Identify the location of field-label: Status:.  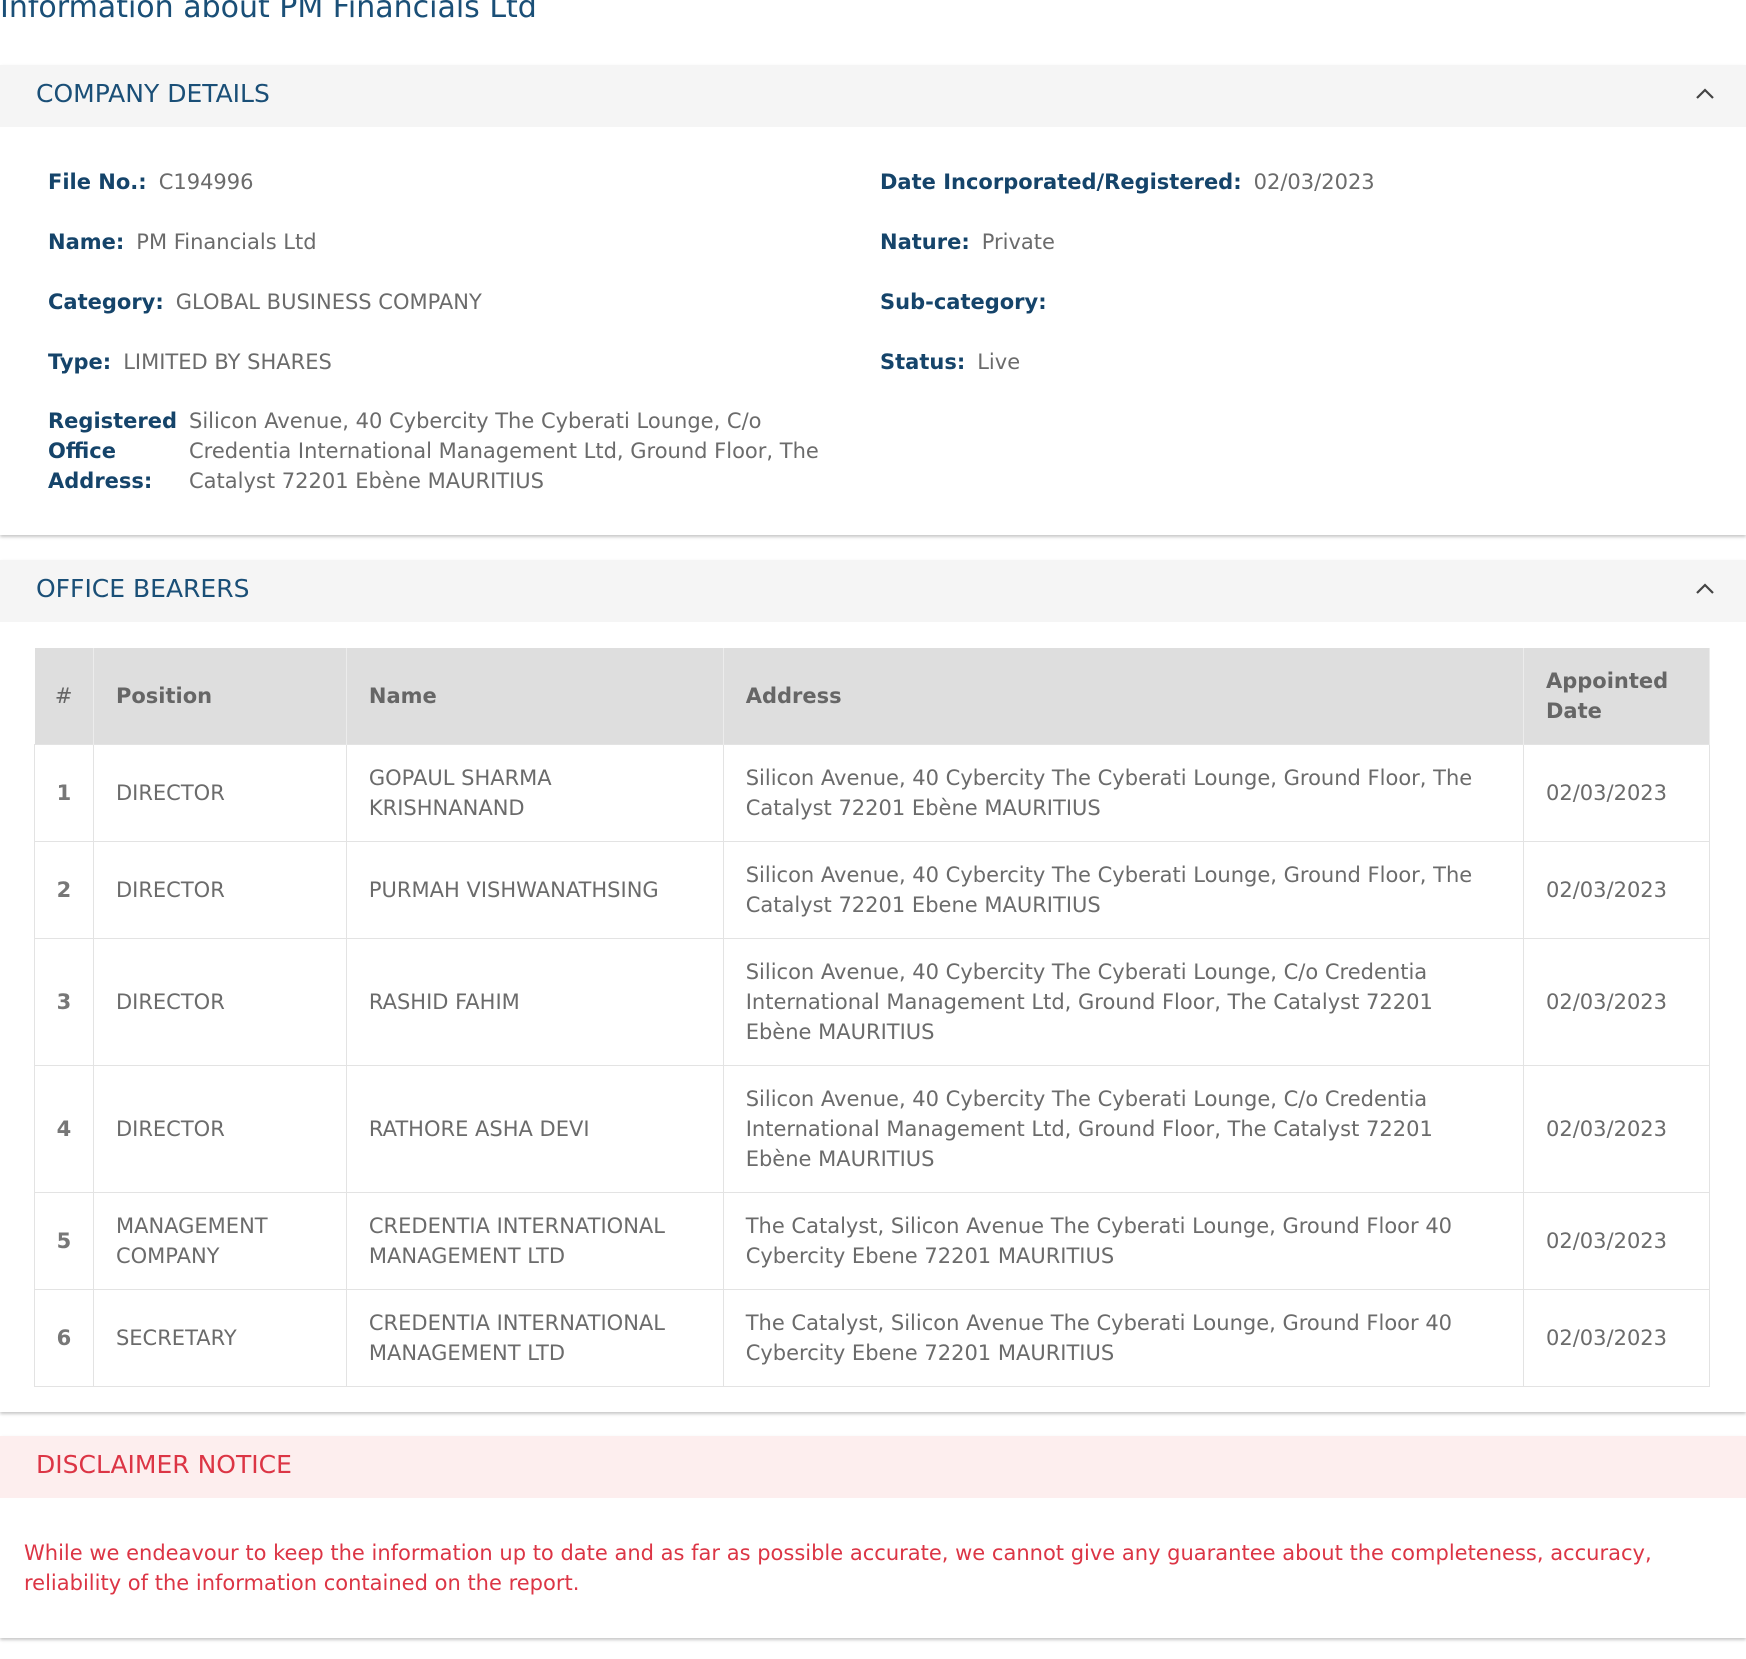
(923, 362).